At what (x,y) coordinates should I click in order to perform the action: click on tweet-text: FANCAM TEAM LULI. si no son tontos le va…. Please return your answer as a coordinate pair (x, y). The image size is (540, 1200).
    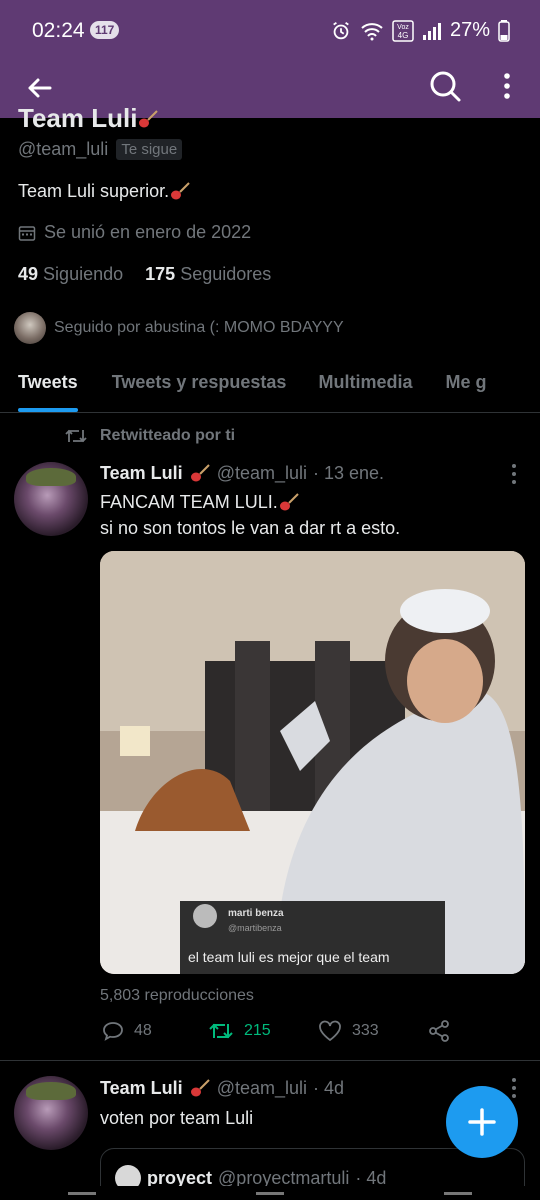
    Looking at the image, I should click on (250, 515).